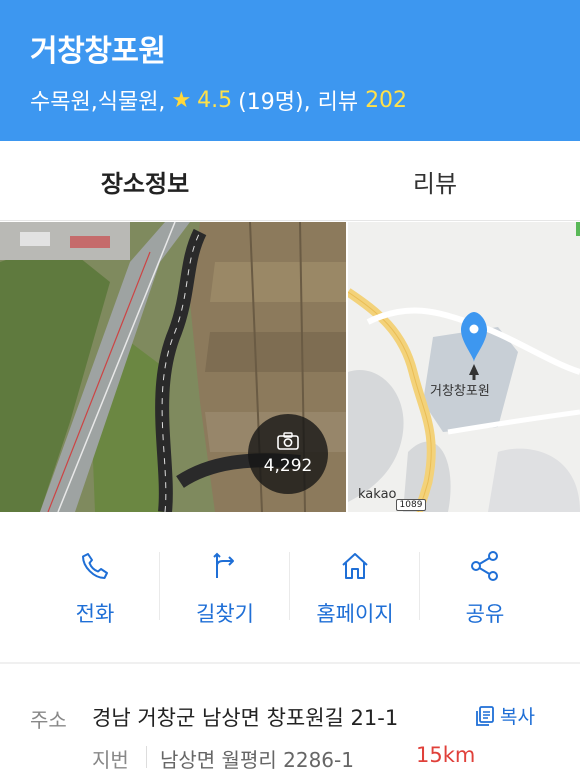 This screenshot has width=580, height=778. Describe the element at coordinates (485, 587) in the screenshot. I see `share-button: 공유` at that location.